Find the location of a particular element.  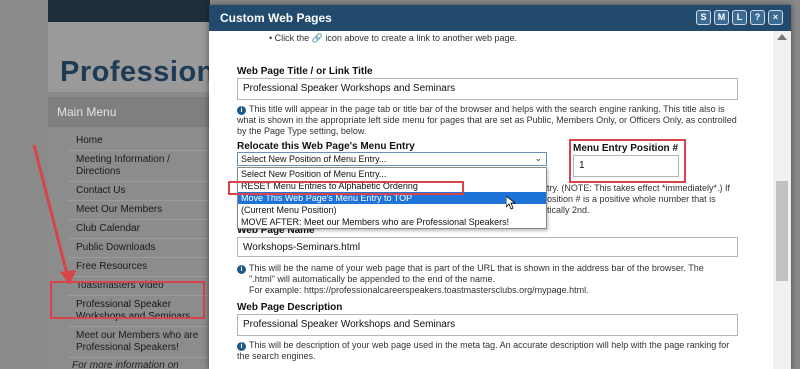

menu-item-calendar: Club Calendar is located at coordinates (138, 229).